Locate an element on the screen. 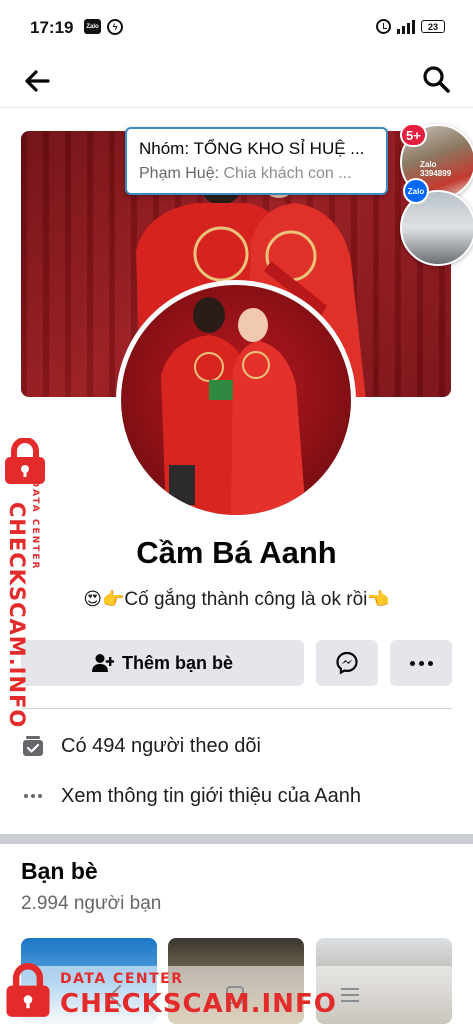 This screenshot has width=473, height=1024. zalo-strip-label: Zalo is located at coordinates (428, 164).